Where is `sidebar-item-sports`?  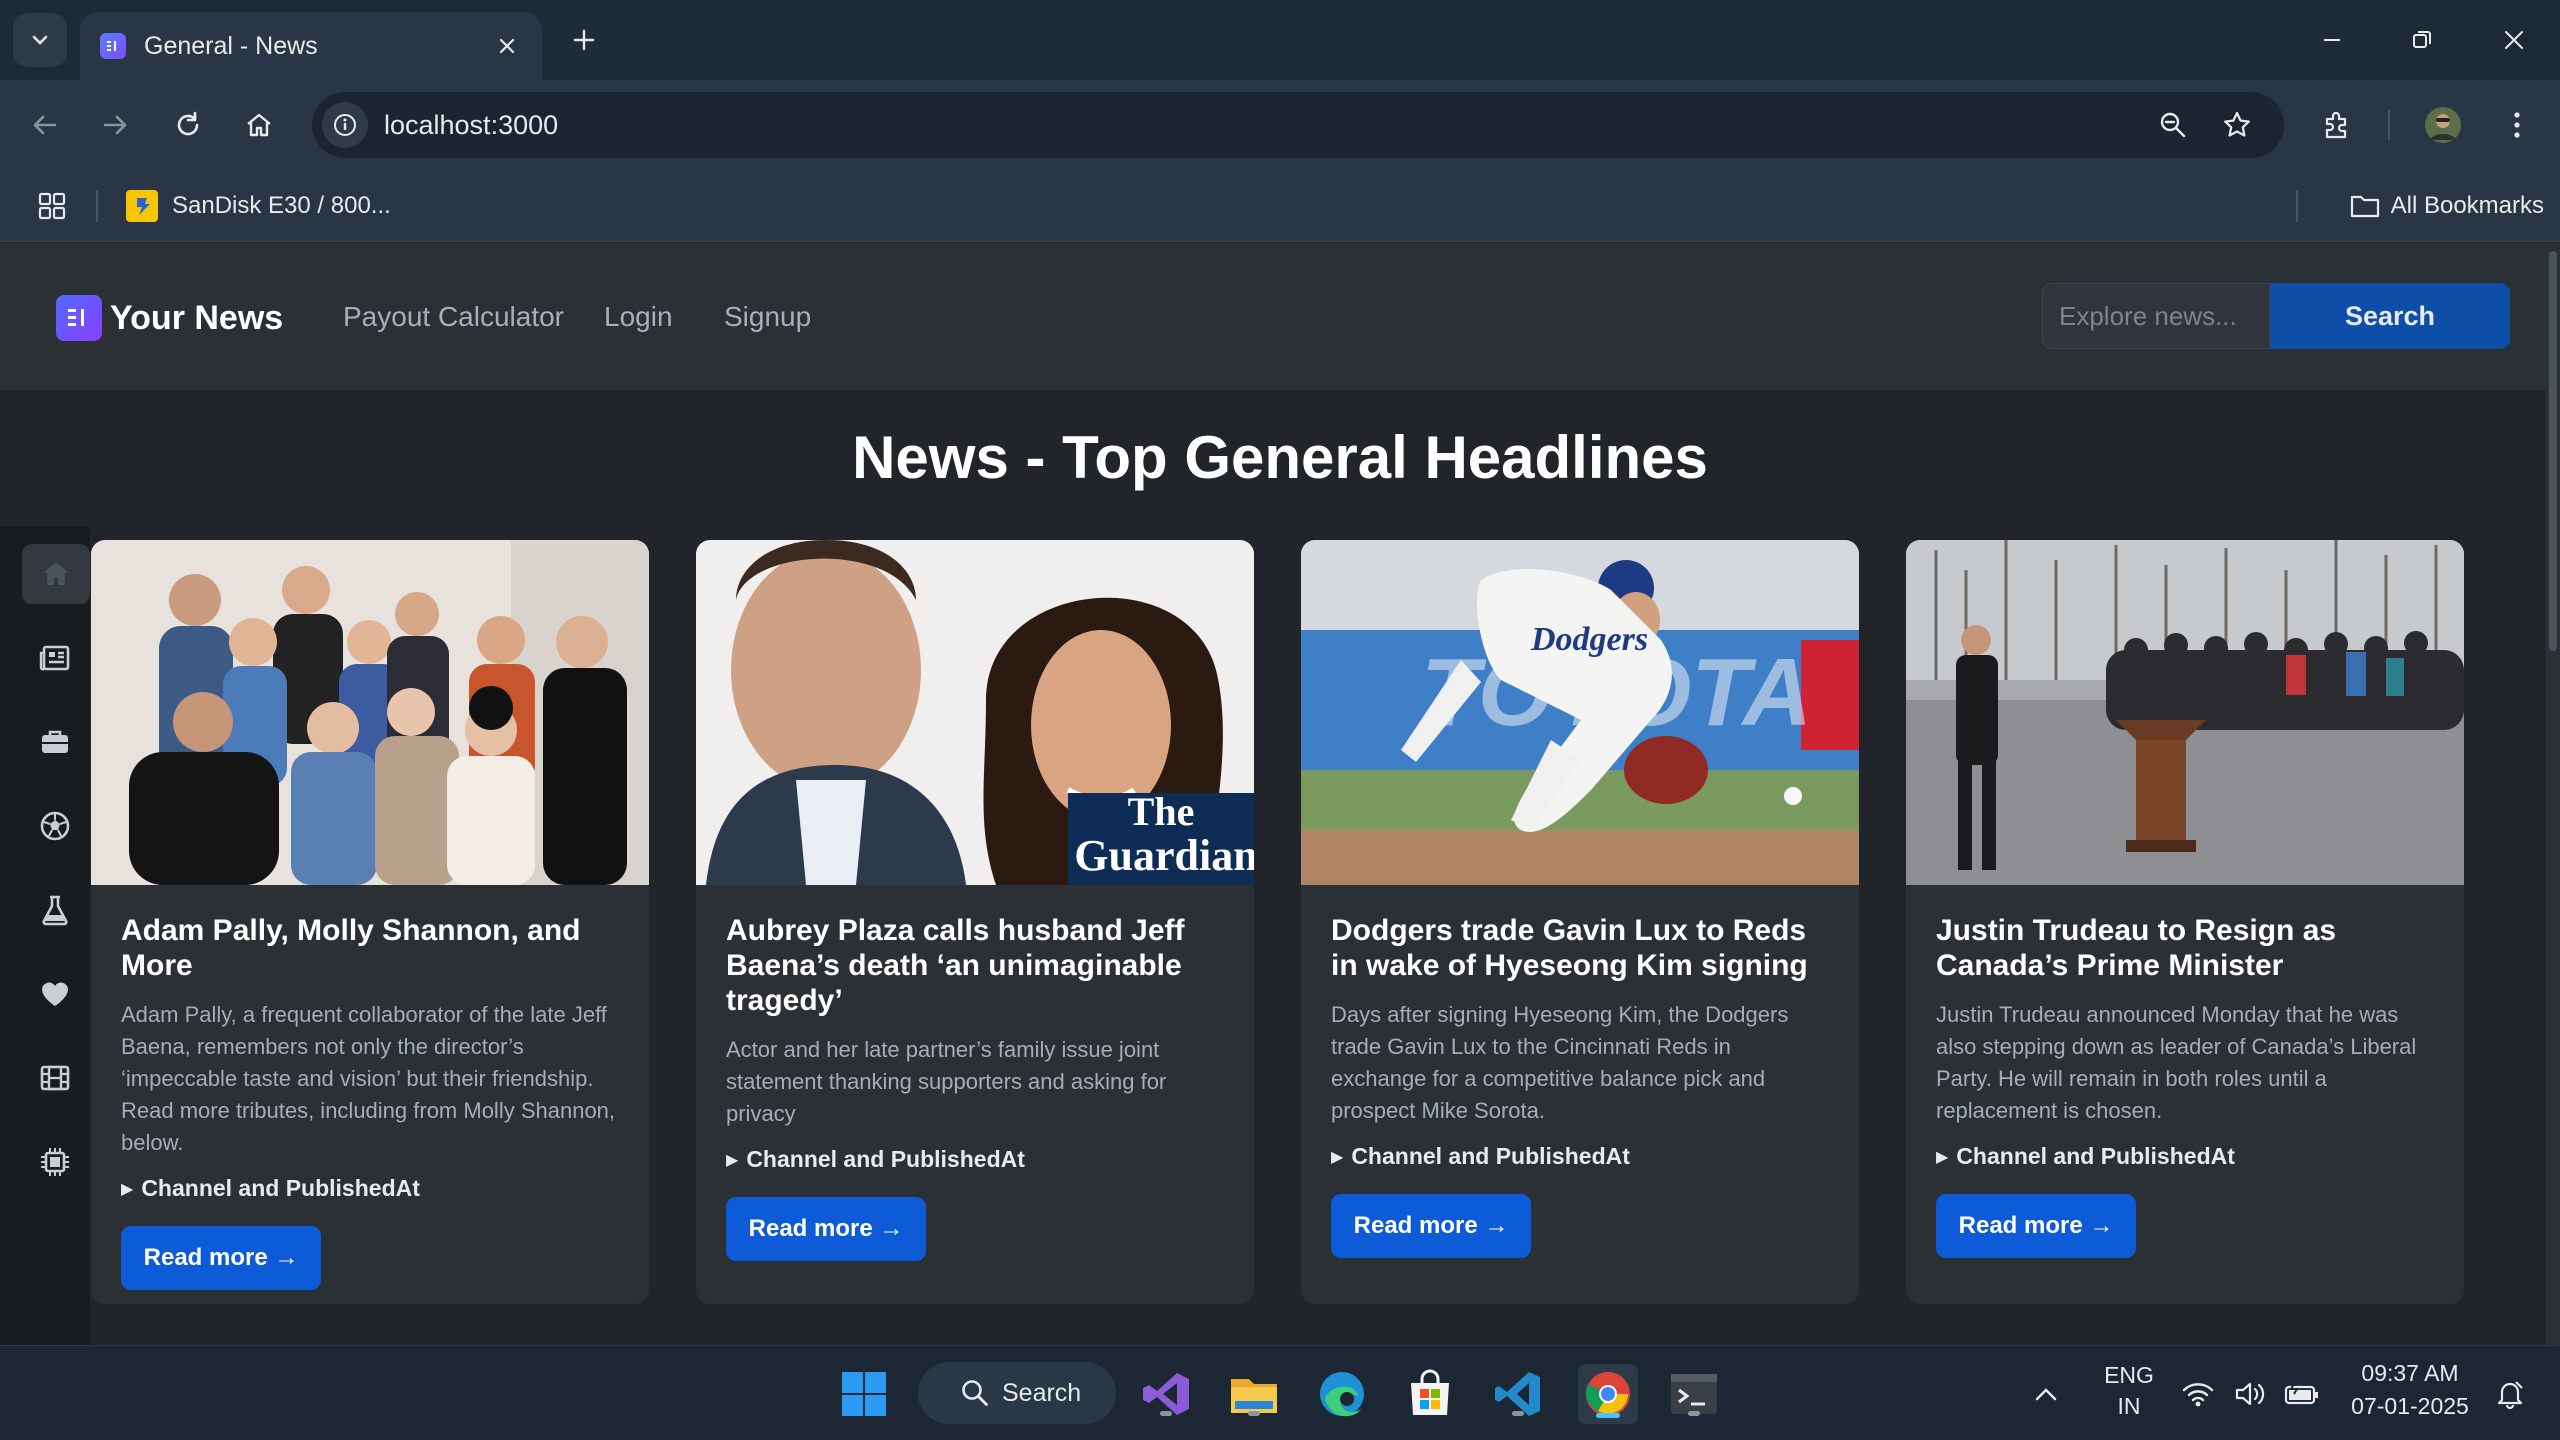
sidebar-item-sports is located at coordinates (55, 826).